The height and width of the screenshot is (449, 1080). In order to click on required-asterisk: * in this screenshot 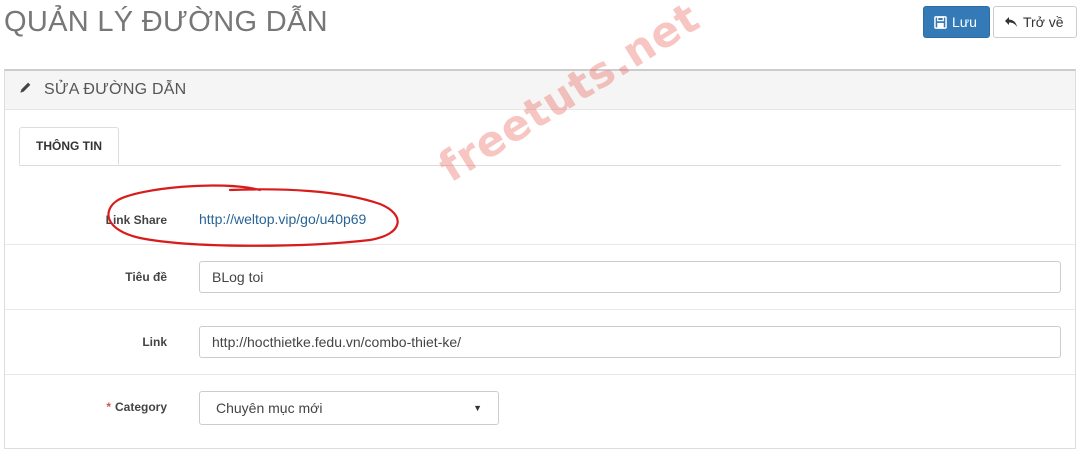, I will do `click(108, 407)`.